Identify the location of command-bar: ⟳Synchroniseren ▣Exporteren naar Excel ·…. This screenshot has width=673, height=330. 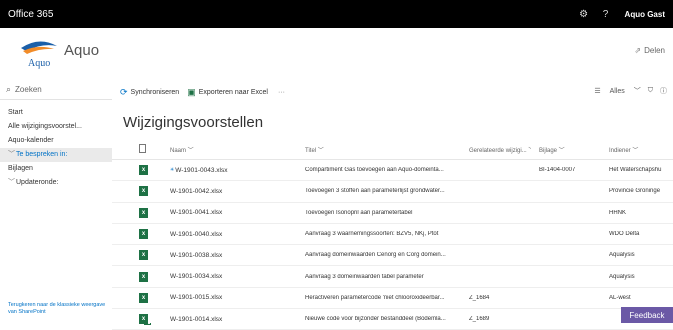
(392, 92).